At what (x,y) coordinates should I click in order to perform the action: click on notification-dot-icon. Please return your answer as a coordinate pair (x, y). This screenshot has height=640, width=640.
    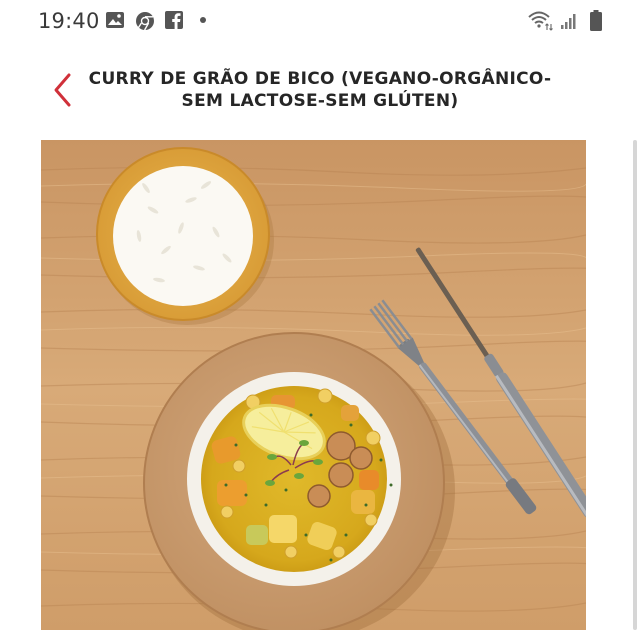
    Looking at the image, I should click on (203, 20).